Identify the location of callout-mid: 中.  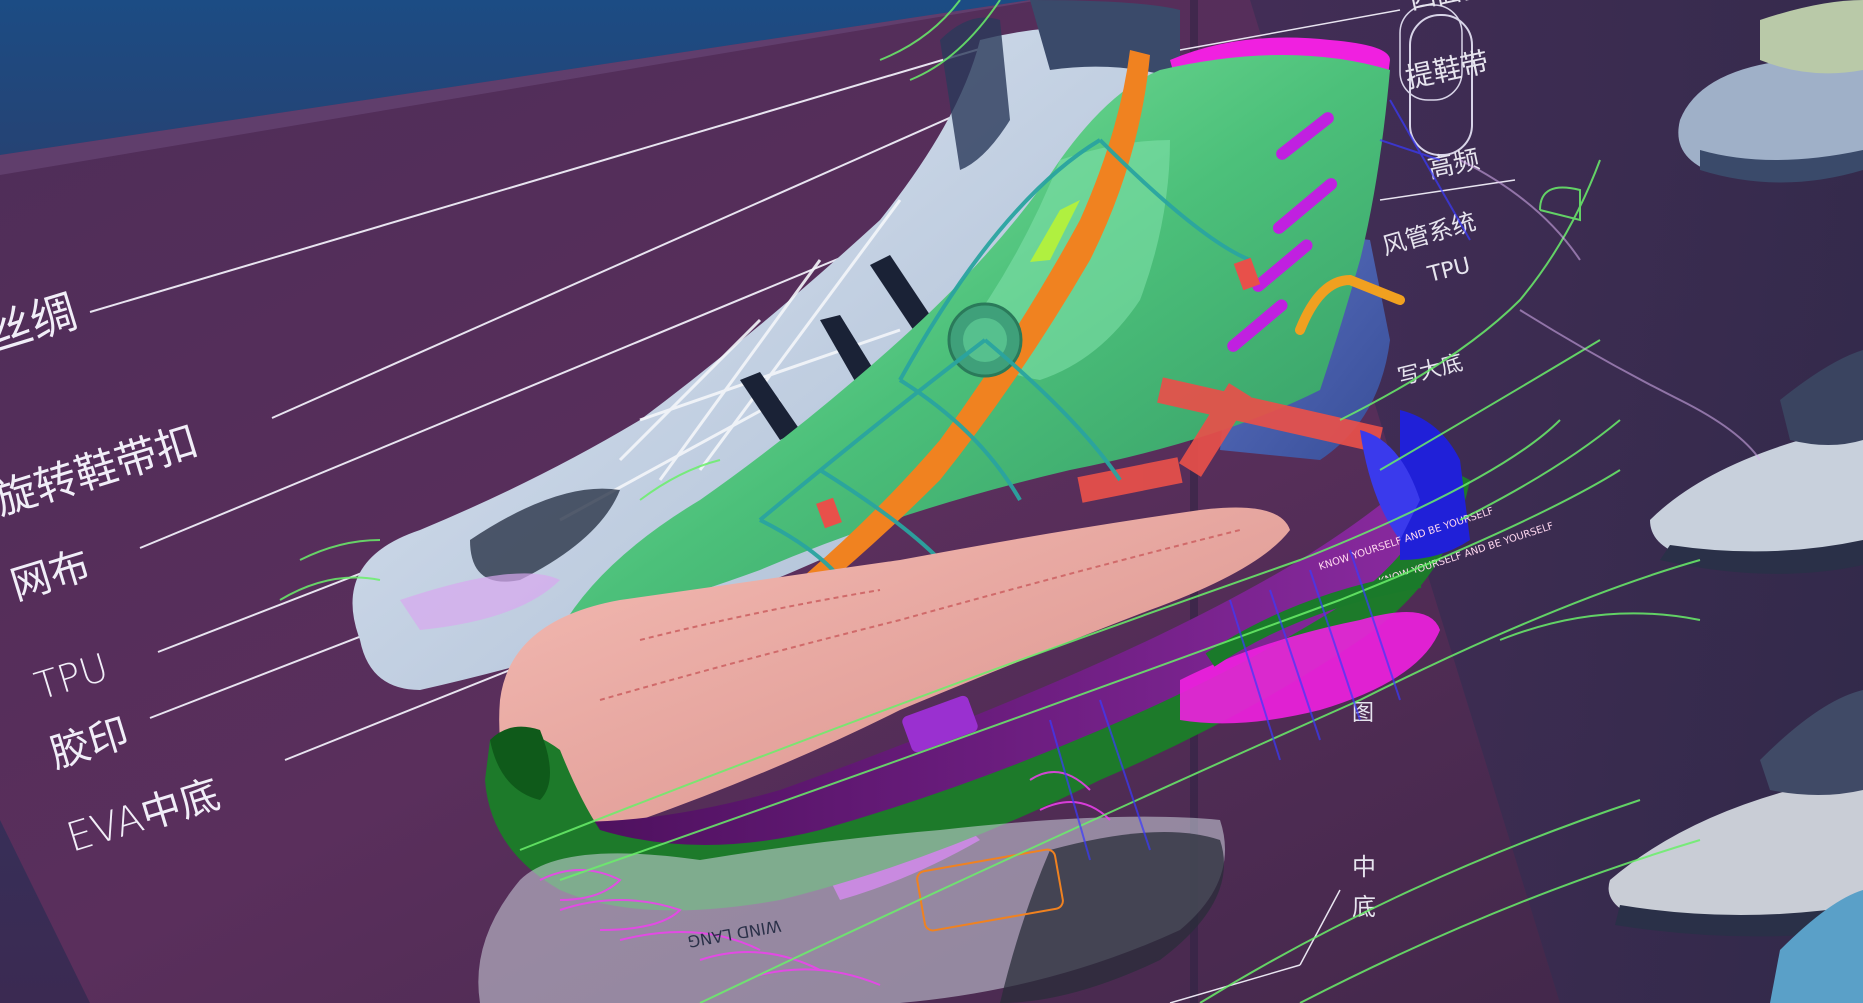
(1364, 867).